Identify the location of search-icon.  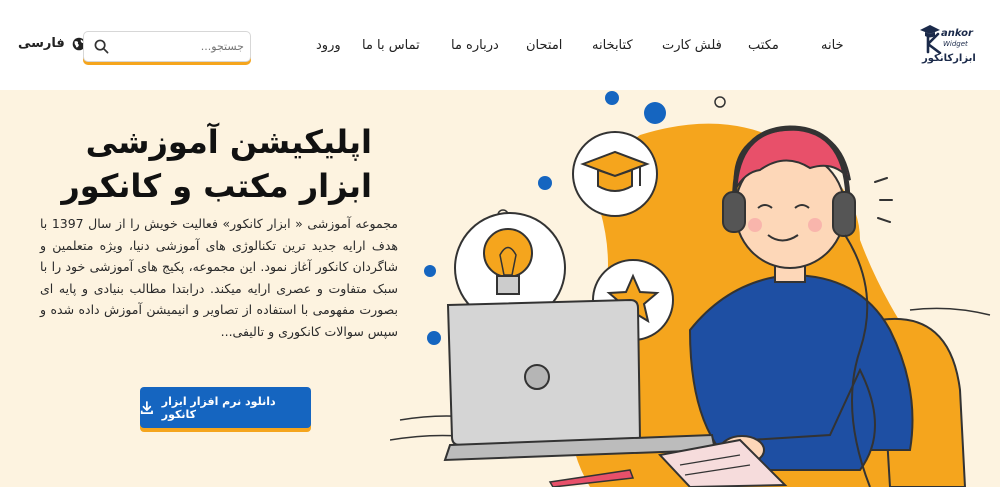
(101, 46).